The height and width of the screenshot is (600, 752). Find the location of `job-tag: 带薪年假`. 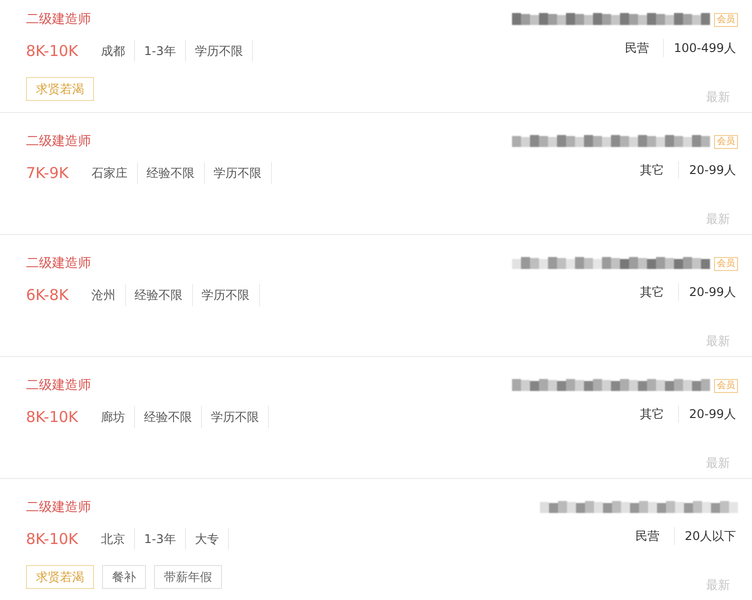

job-tag: 带薪年假 is located at coordinates (188, 577).